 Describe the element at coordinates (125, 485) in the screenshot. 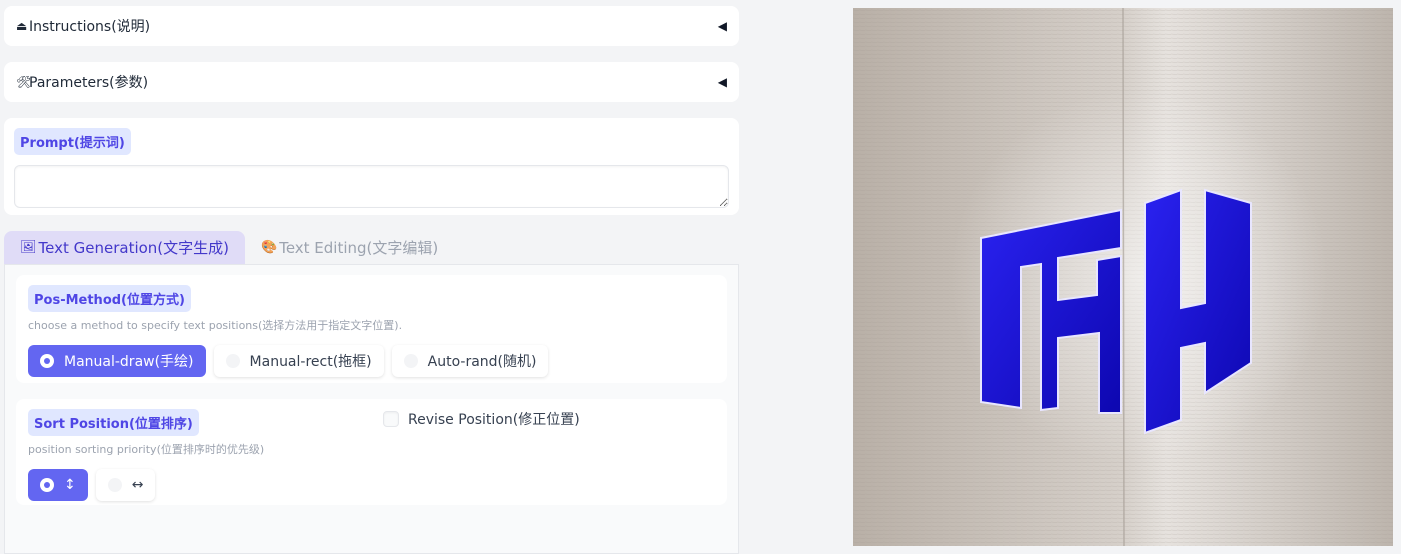

I see `radio-horizontal: ↔` at that location.